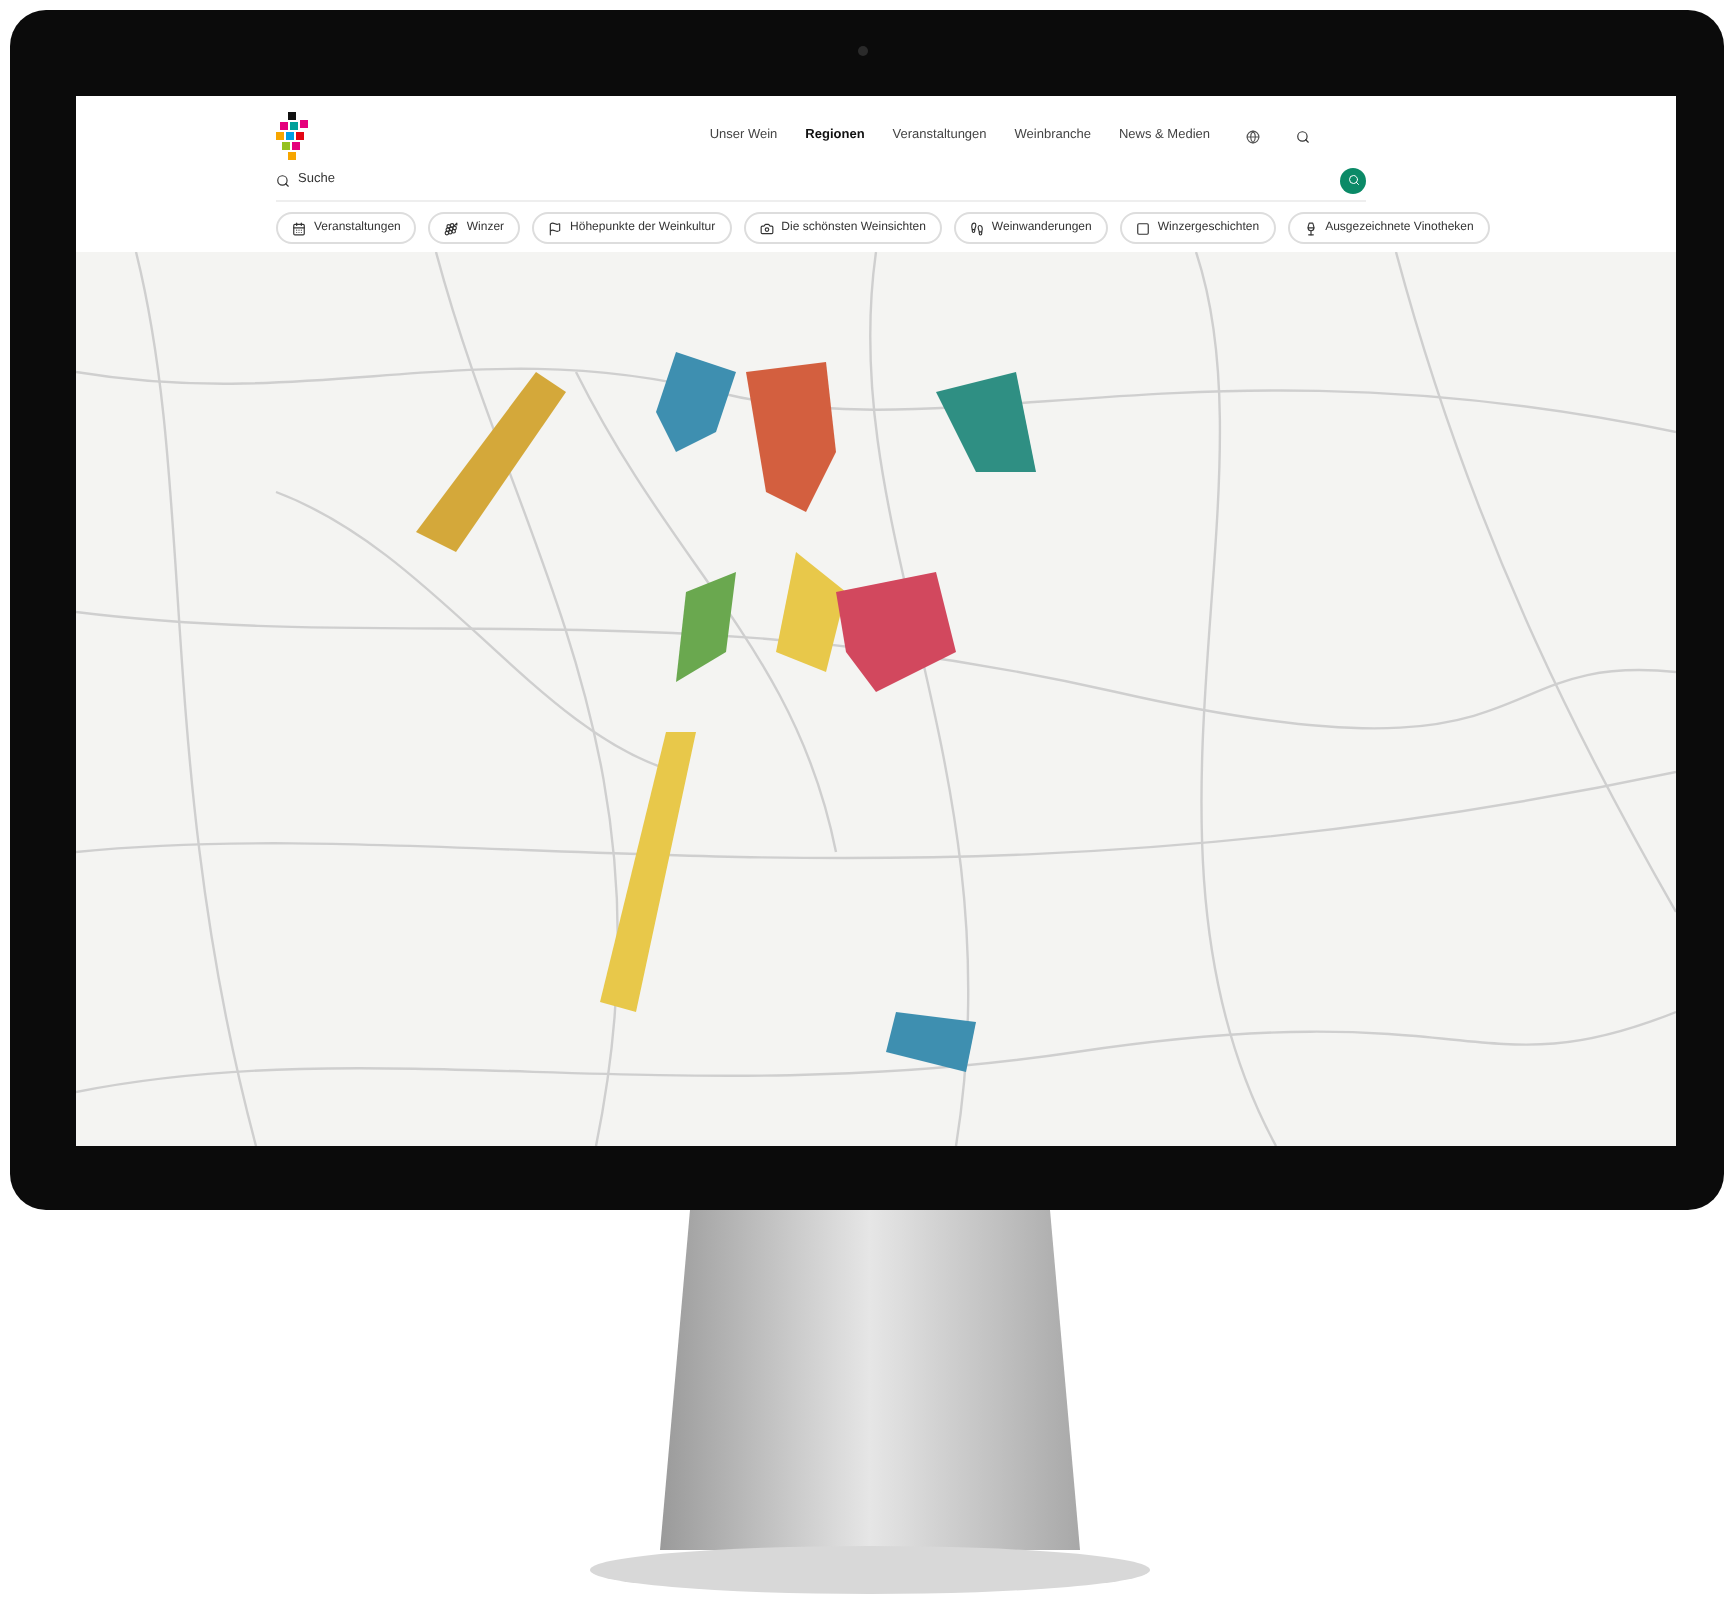 Image resolution: width=1730 pixels, height=1606 pixels. What do you see at coordinates (555, 228) in the screenshot?
I see `flag-icon` at bounding box center [555, 228].